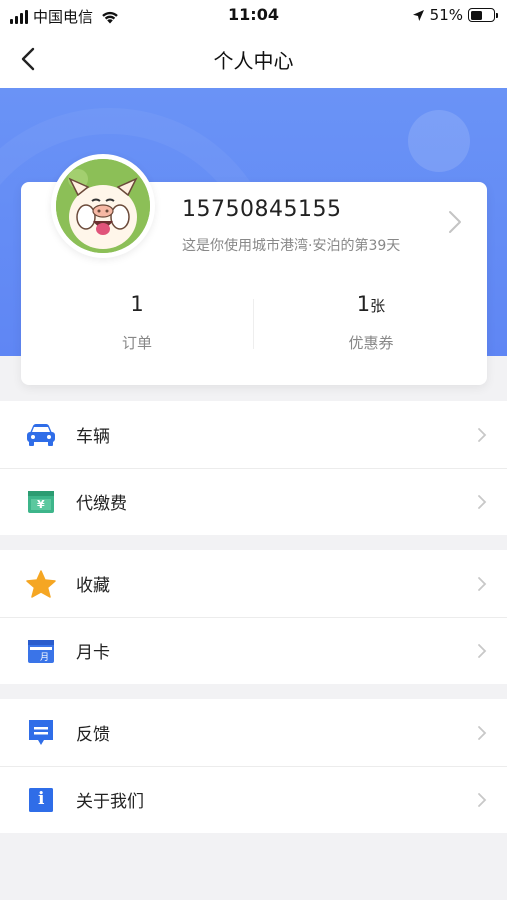 This screenshot has width=507, height=900. What do you see at coordinates (371, 343) in the screenshot?
I see `coupons-label: 优惠券` at bounding box center [371, 343].